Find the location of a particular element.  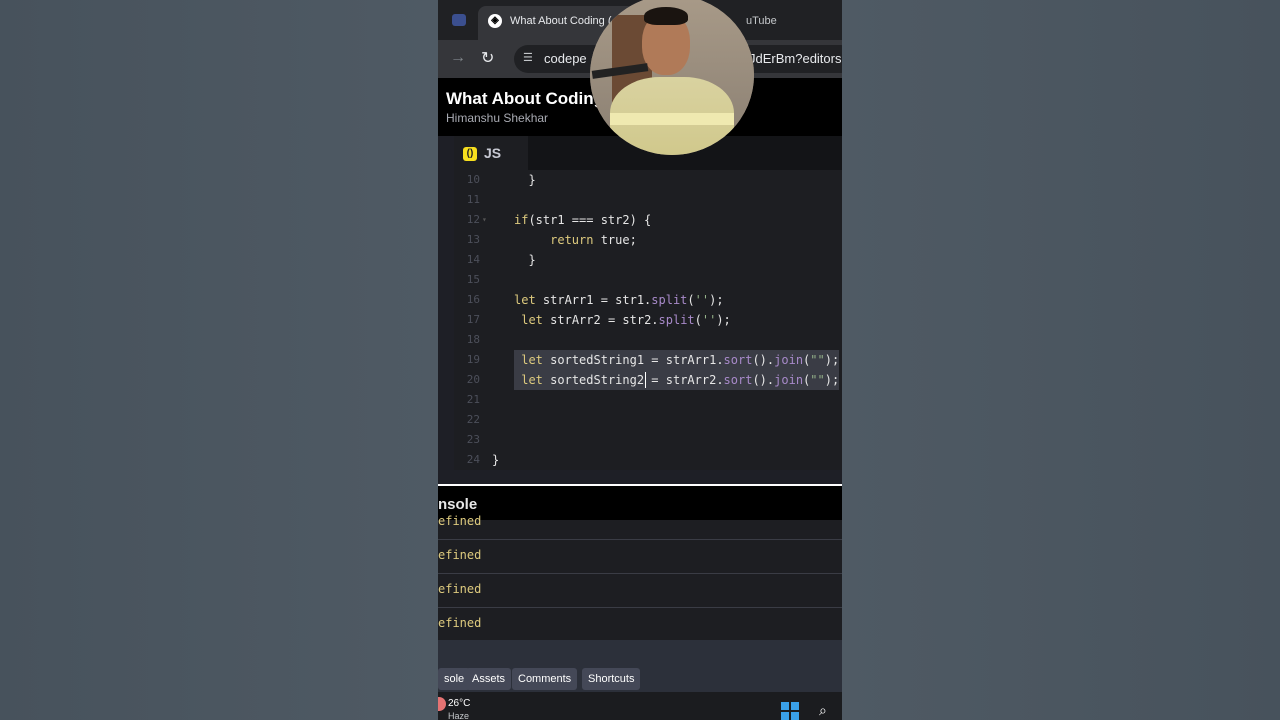

line-number: 18 is located at coordinates (473, 339).